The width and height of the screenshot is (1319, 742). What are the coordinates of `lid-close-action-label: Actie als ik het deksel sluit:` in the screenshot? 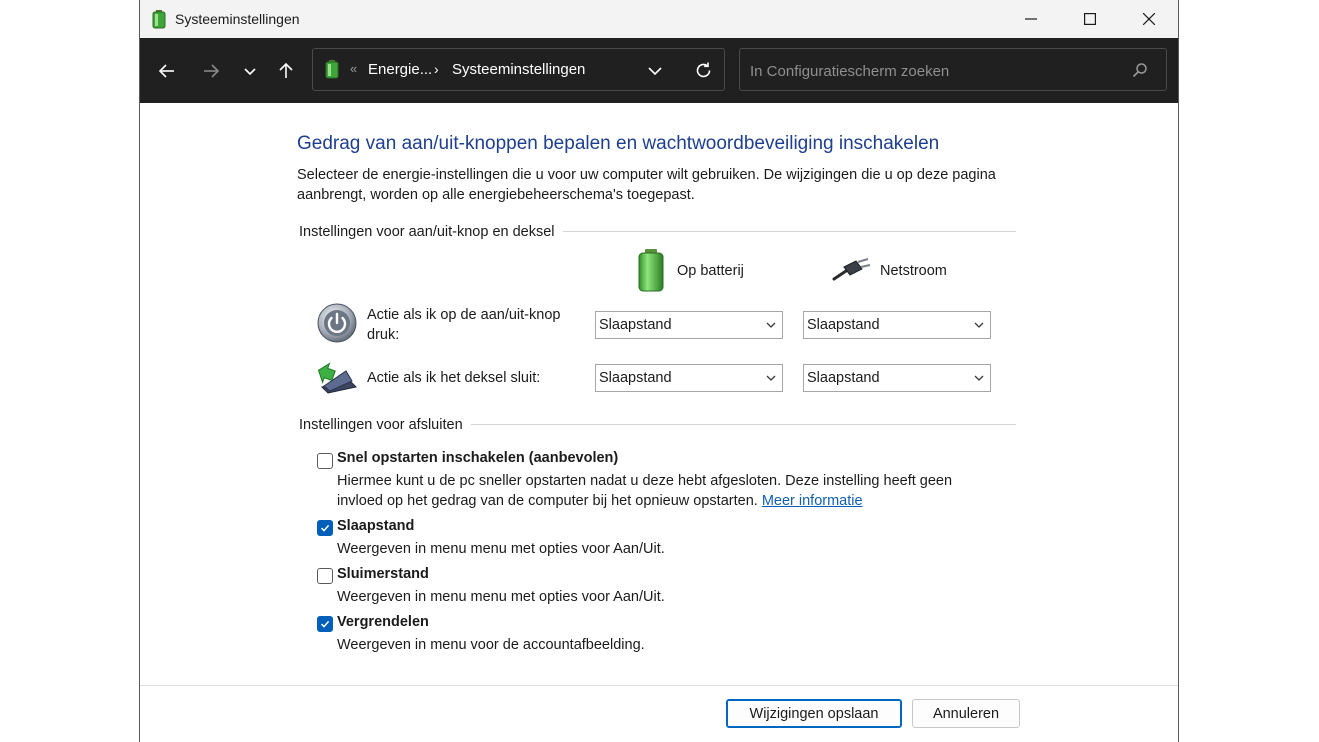 It's located at (454, 378).